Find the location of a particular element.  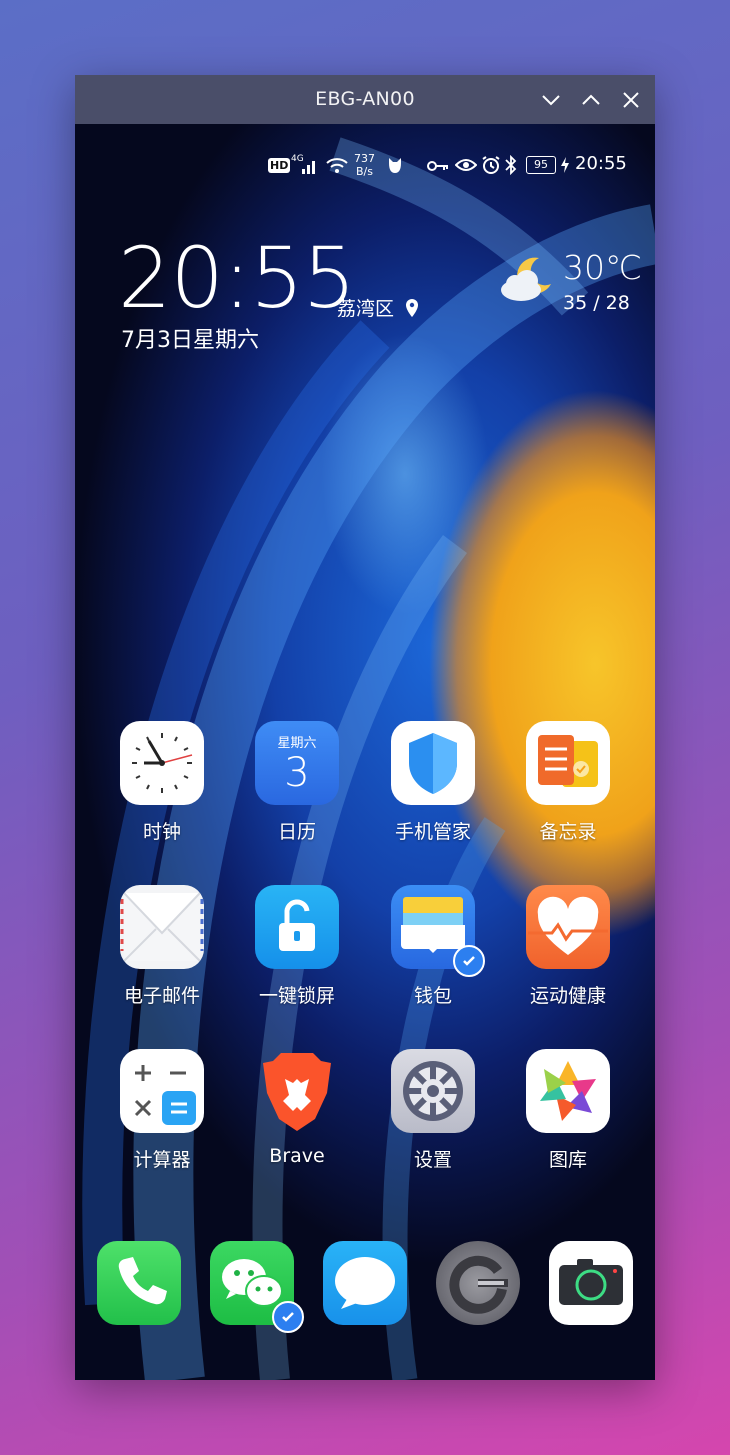

status-time: 20:55 is located at coordinates (601, 163).